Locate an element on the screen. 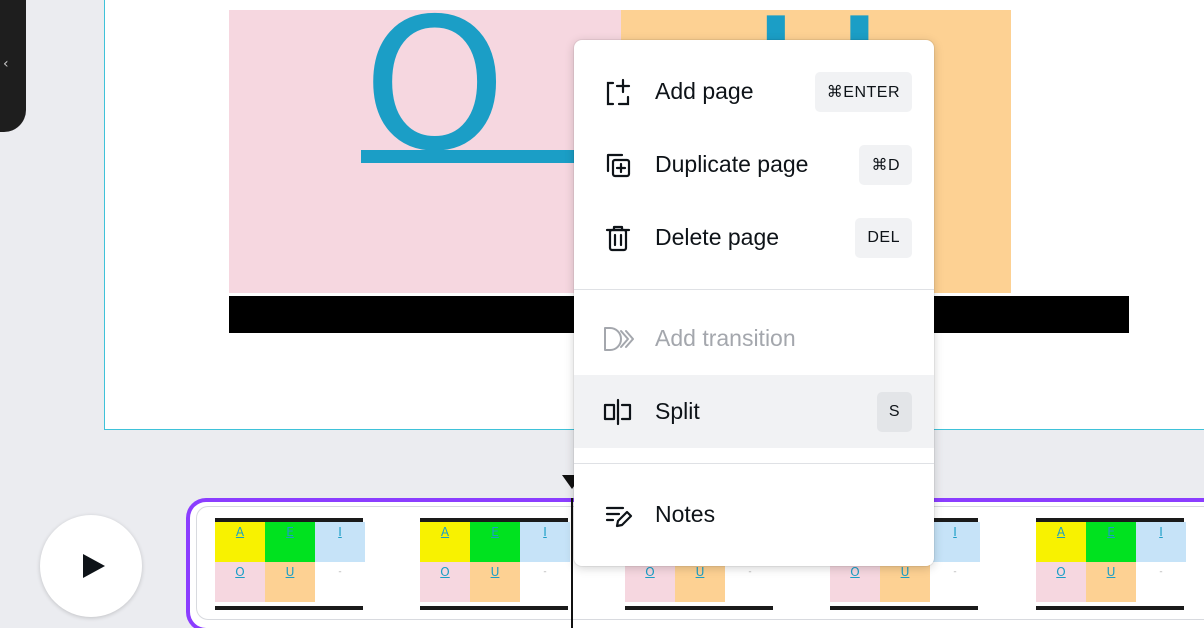  page-thumbnail-5: A E I O U - is located at coordinates (1111, 564).